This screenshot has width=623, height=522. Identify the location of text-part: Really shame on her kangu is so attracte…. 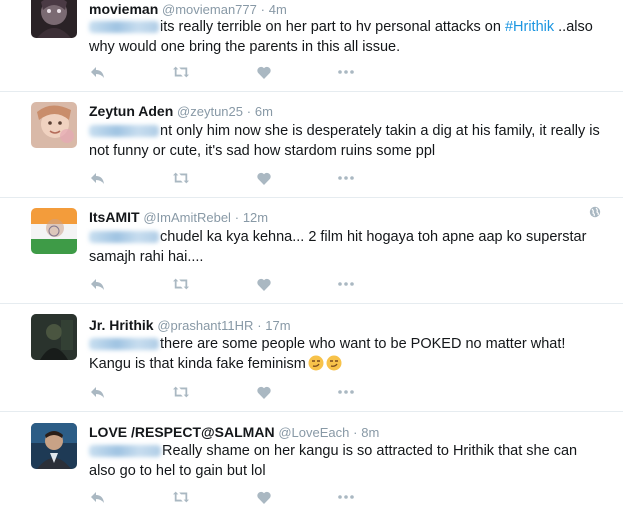
(333, 461).